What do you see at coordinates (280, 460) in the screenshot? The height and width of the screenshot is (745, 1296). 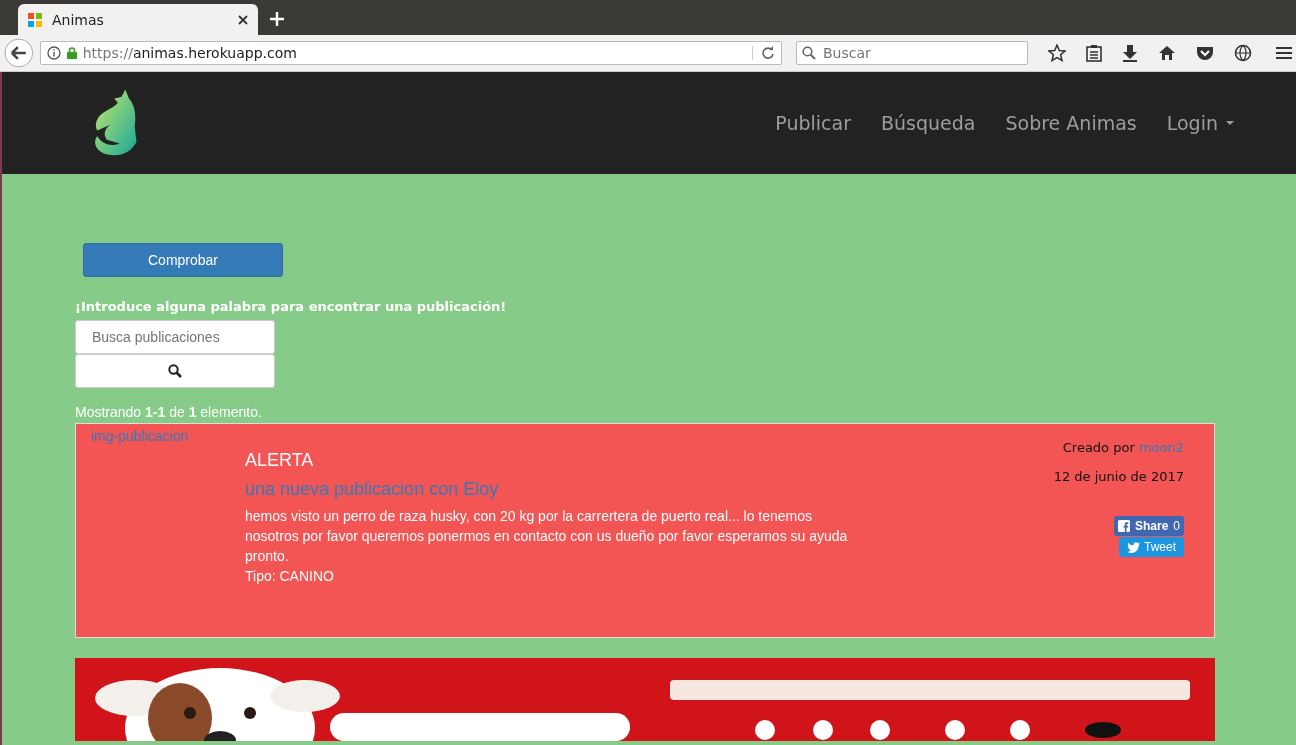 I see `post-category: ALERTA` at bounding box center [280, 460].